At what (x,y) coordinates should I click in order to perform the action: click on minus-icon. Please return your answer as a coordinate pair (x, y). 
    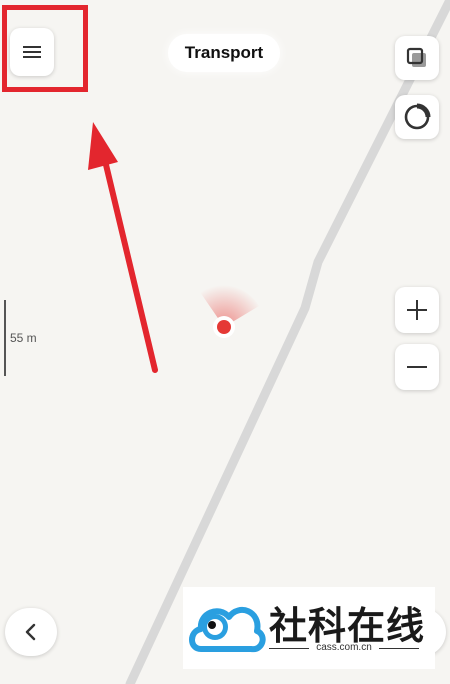
    Looking at the image, I should click on (417, 367).